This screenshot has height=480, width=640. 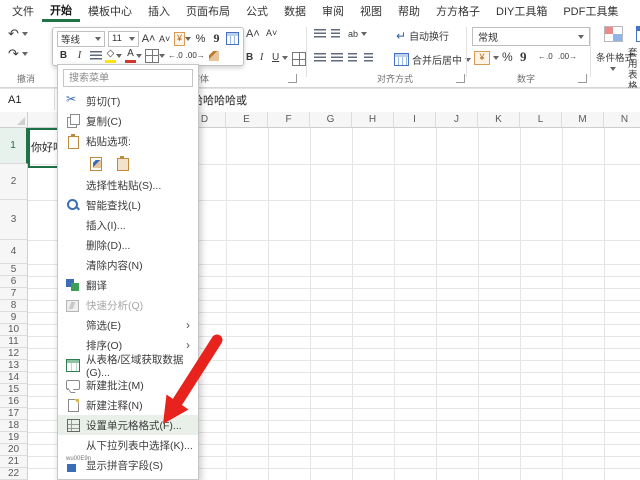 I want to click on row-header-9: 9, so click(x=14, y=318).